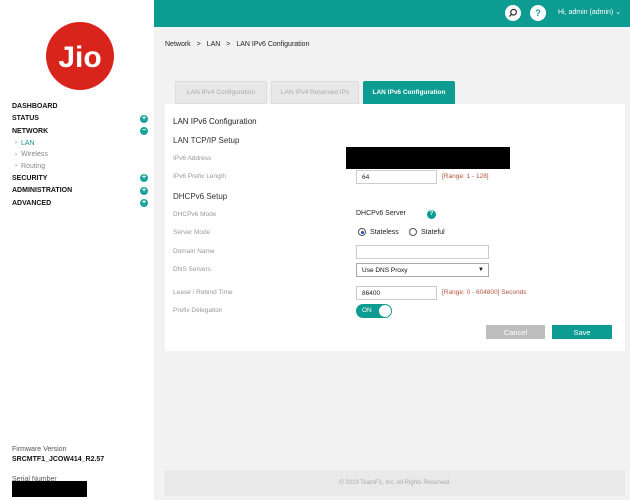 This screenshot has width=630, height=500. I want to click on toggle-knob, so click(385, 311).